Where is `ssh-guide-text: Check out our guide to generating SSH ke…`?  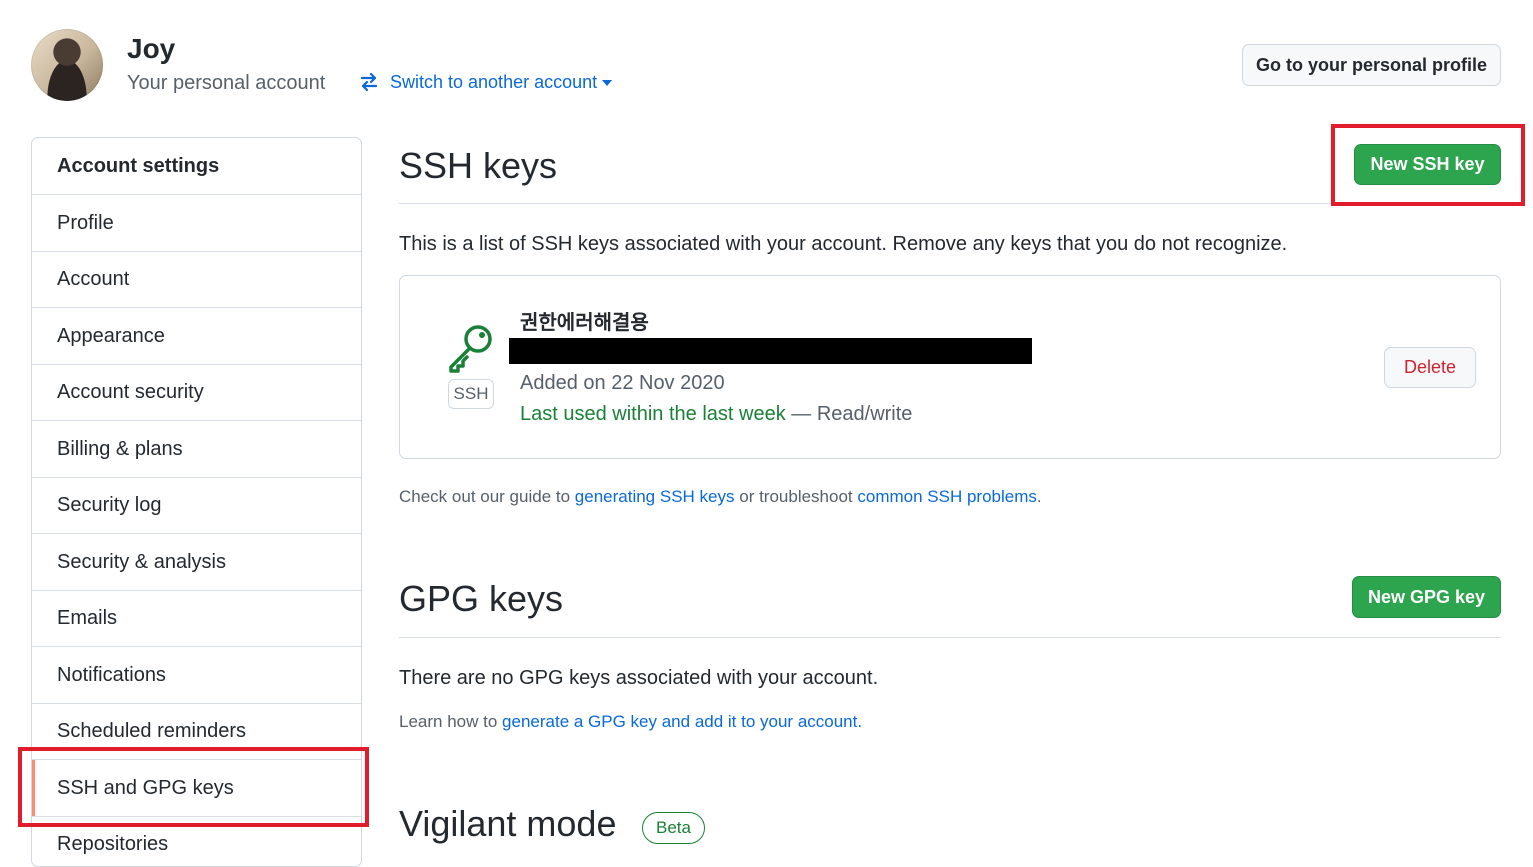
ssh-guide-text: Check out our guide to generating SSH ke… is located at coordinates (720, 497).